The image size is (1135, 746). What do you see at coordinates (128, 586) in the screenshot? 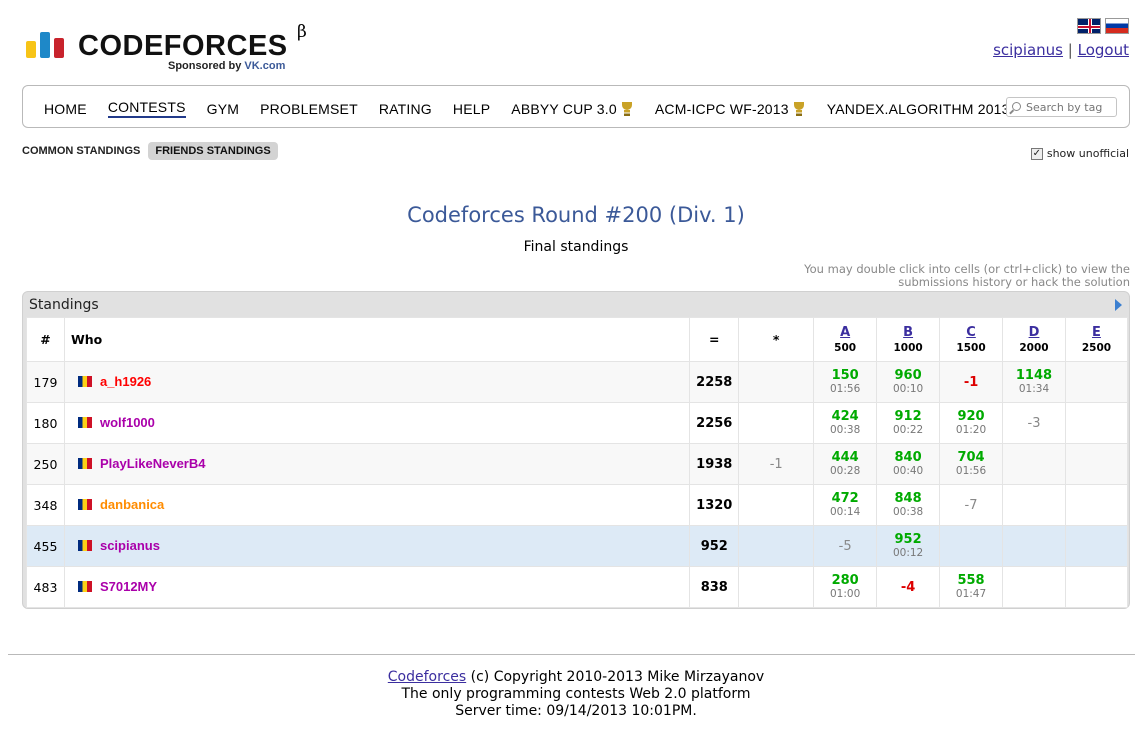
I see `user-handle-link: S7012MY` at bounding box center [128, 586].